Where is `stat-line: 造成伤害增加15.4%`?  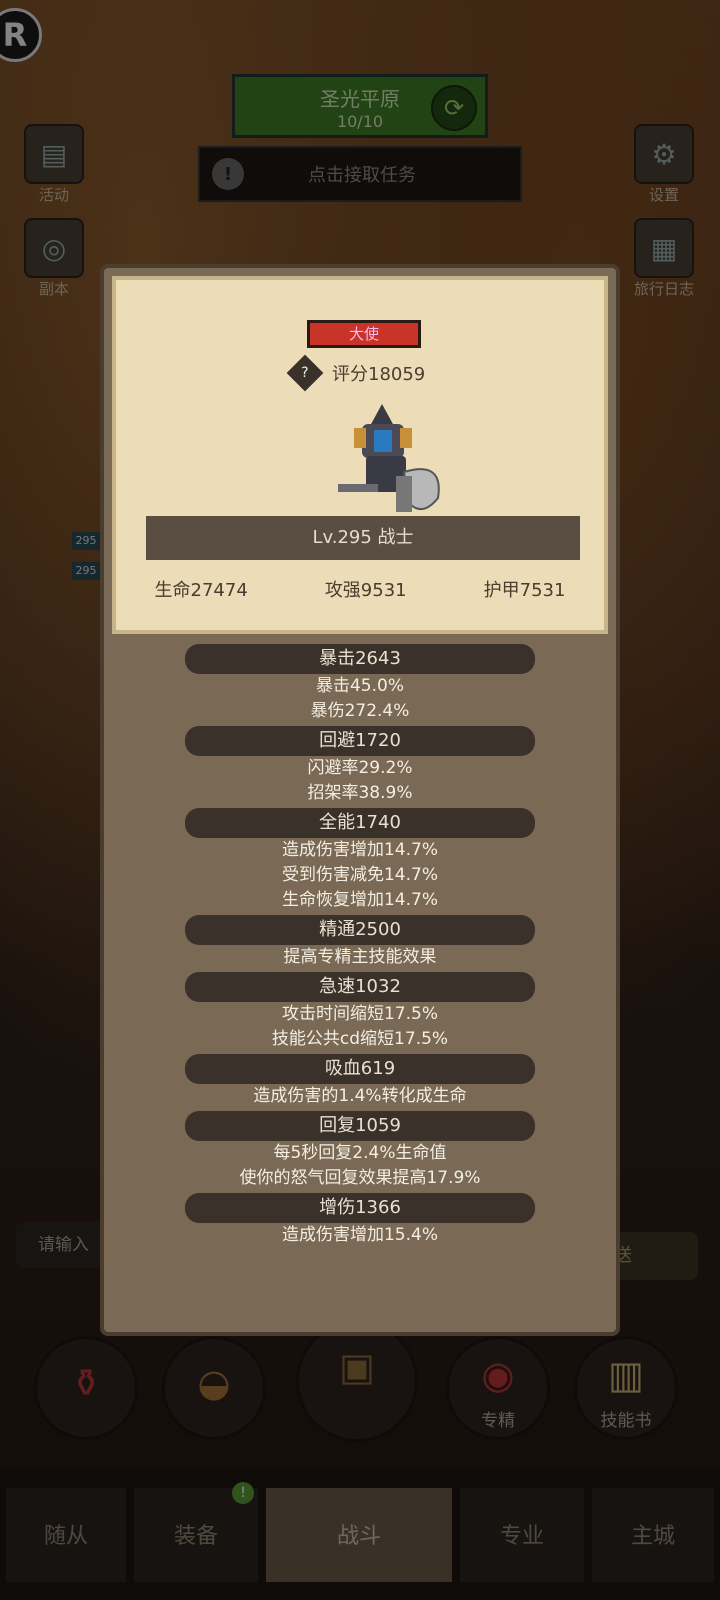 stat-line: 造成伤害增加15.4% is located at coordinates (359, 1235).